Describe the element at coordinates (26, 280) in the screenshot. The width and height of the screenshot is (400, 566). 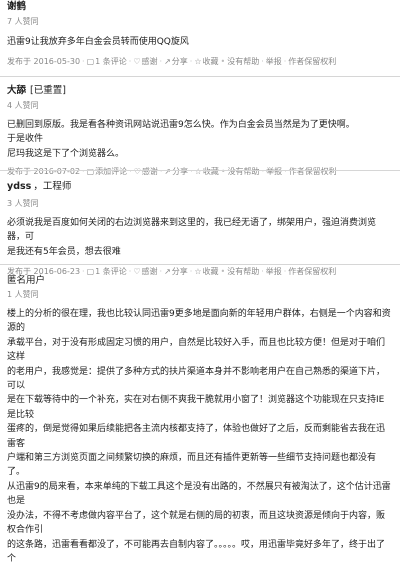
I see `author-name: 匿名用户` at that location.